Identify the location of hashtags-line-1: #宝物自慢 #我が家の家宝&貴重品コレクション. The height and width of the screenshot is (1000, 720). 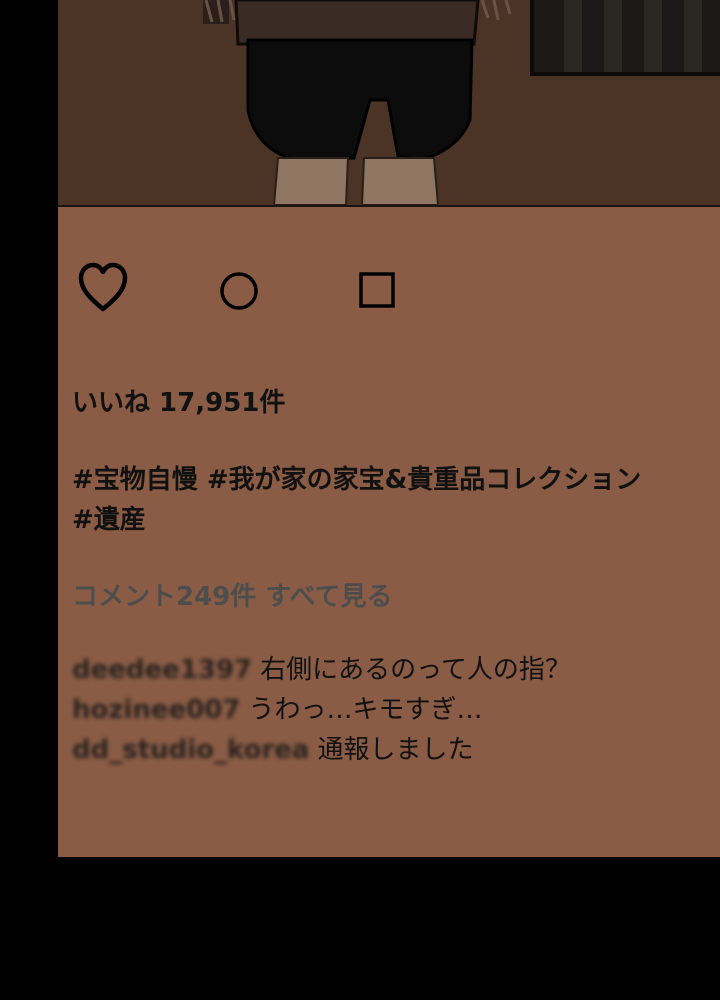
(392, 480).